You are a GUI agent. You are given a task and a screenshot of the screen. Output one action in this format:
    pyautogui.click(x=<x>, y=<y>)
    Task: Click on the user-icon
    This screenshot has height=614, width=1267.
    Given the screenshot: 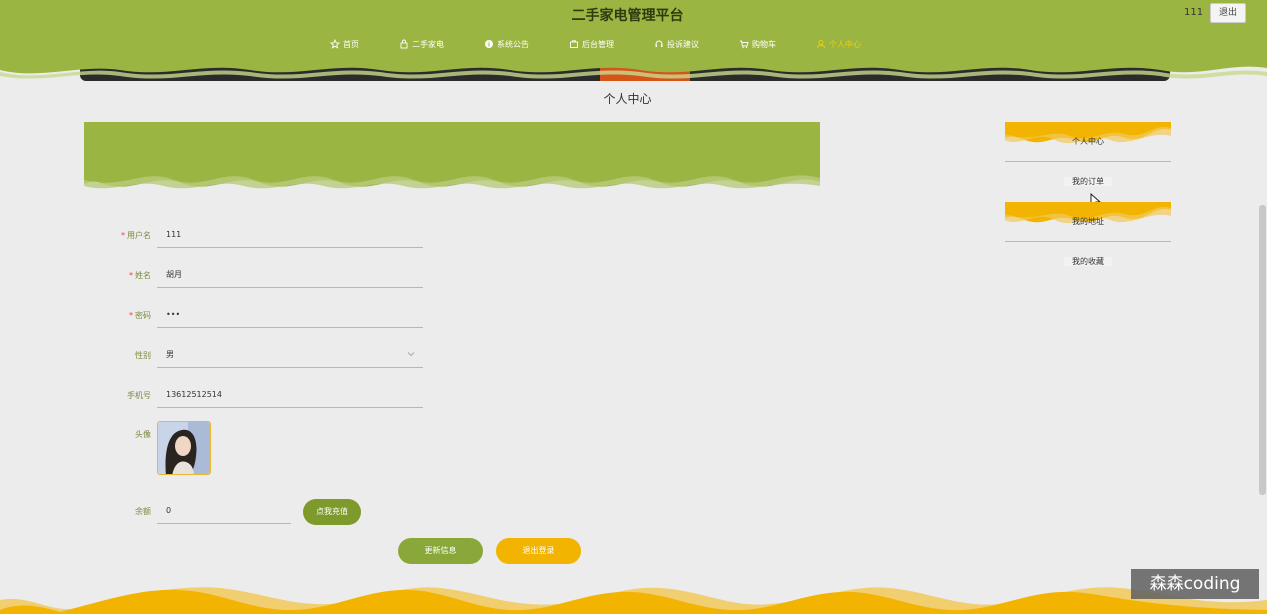 What is the action you would take?
    pyautogui.click(x=821, y=44)
    